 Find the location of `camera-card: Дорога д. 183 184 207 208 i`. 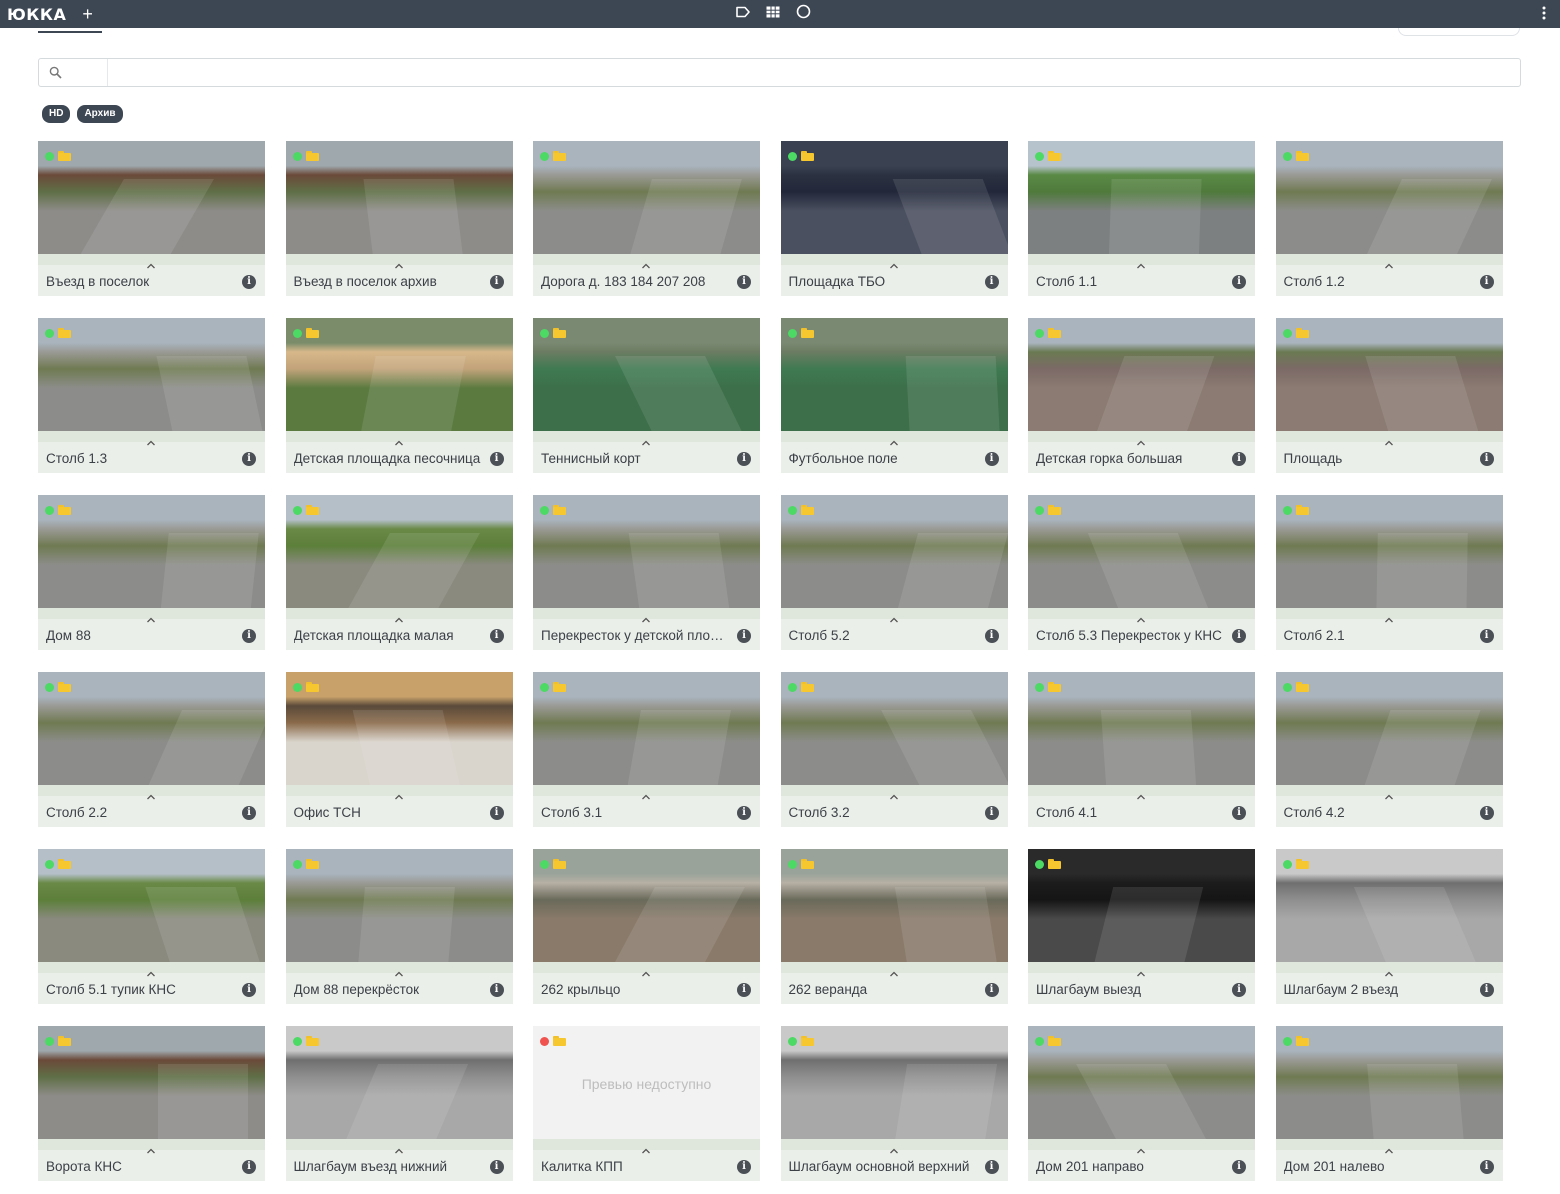

camera-card: Дорога д. 183 184 207 208 i is located at coordinates (646, 218).